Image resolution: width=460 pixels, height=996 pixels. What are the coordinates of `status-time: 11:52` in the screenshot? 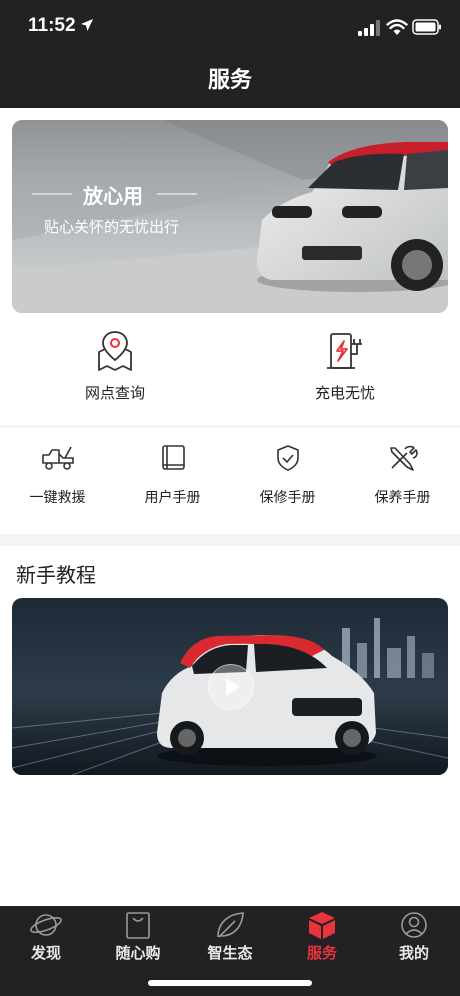 It's located at (52, 25).